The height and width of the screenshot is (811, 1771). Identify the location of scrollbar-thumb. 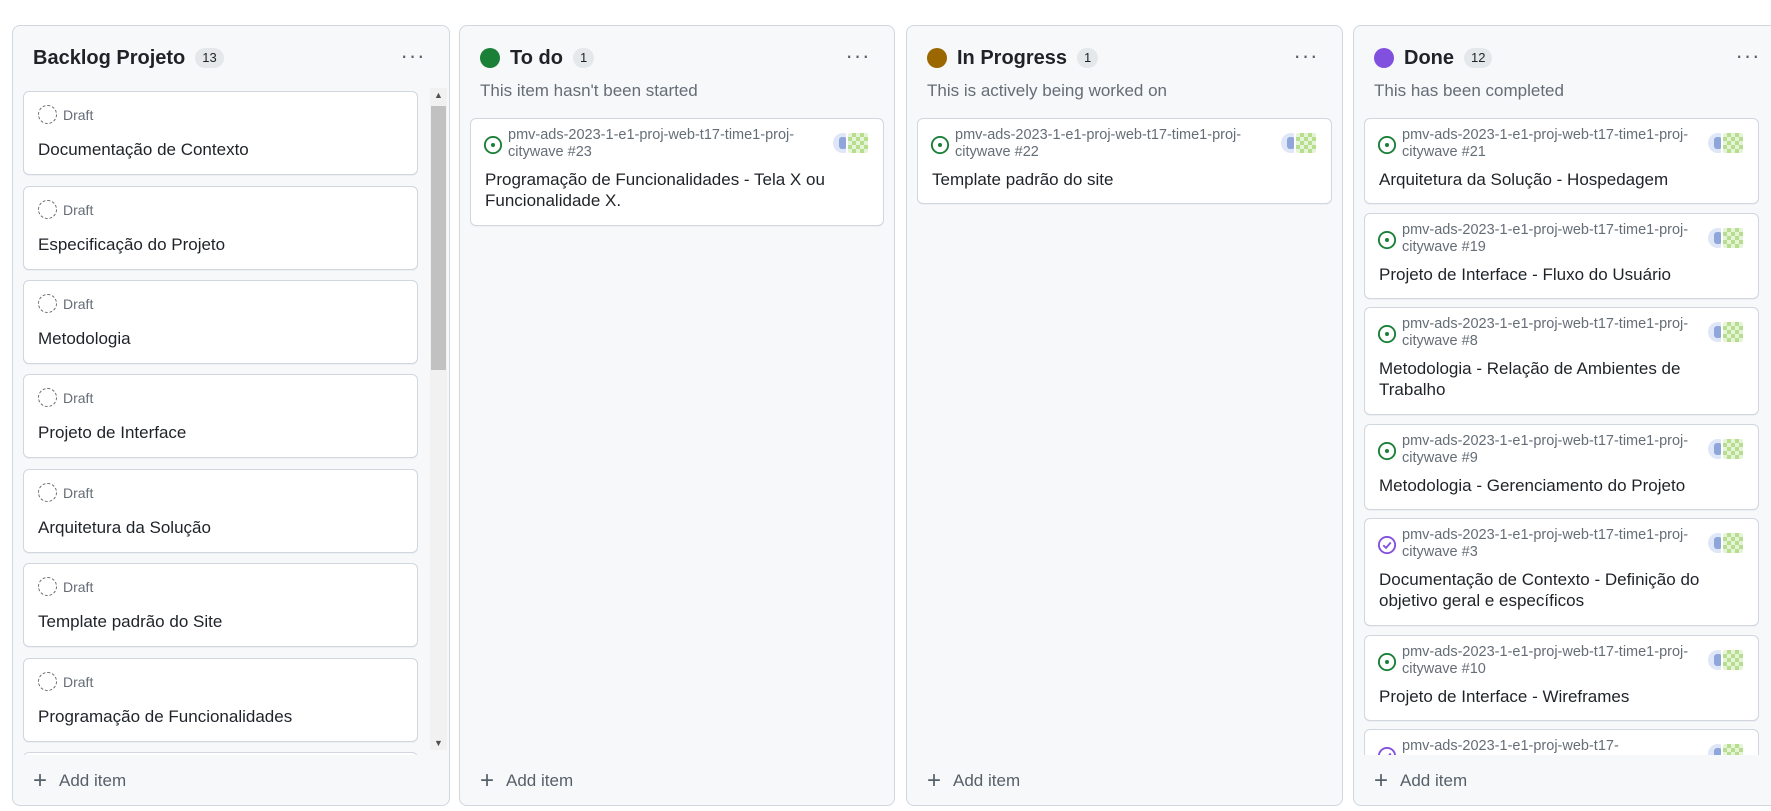
(438, 238).